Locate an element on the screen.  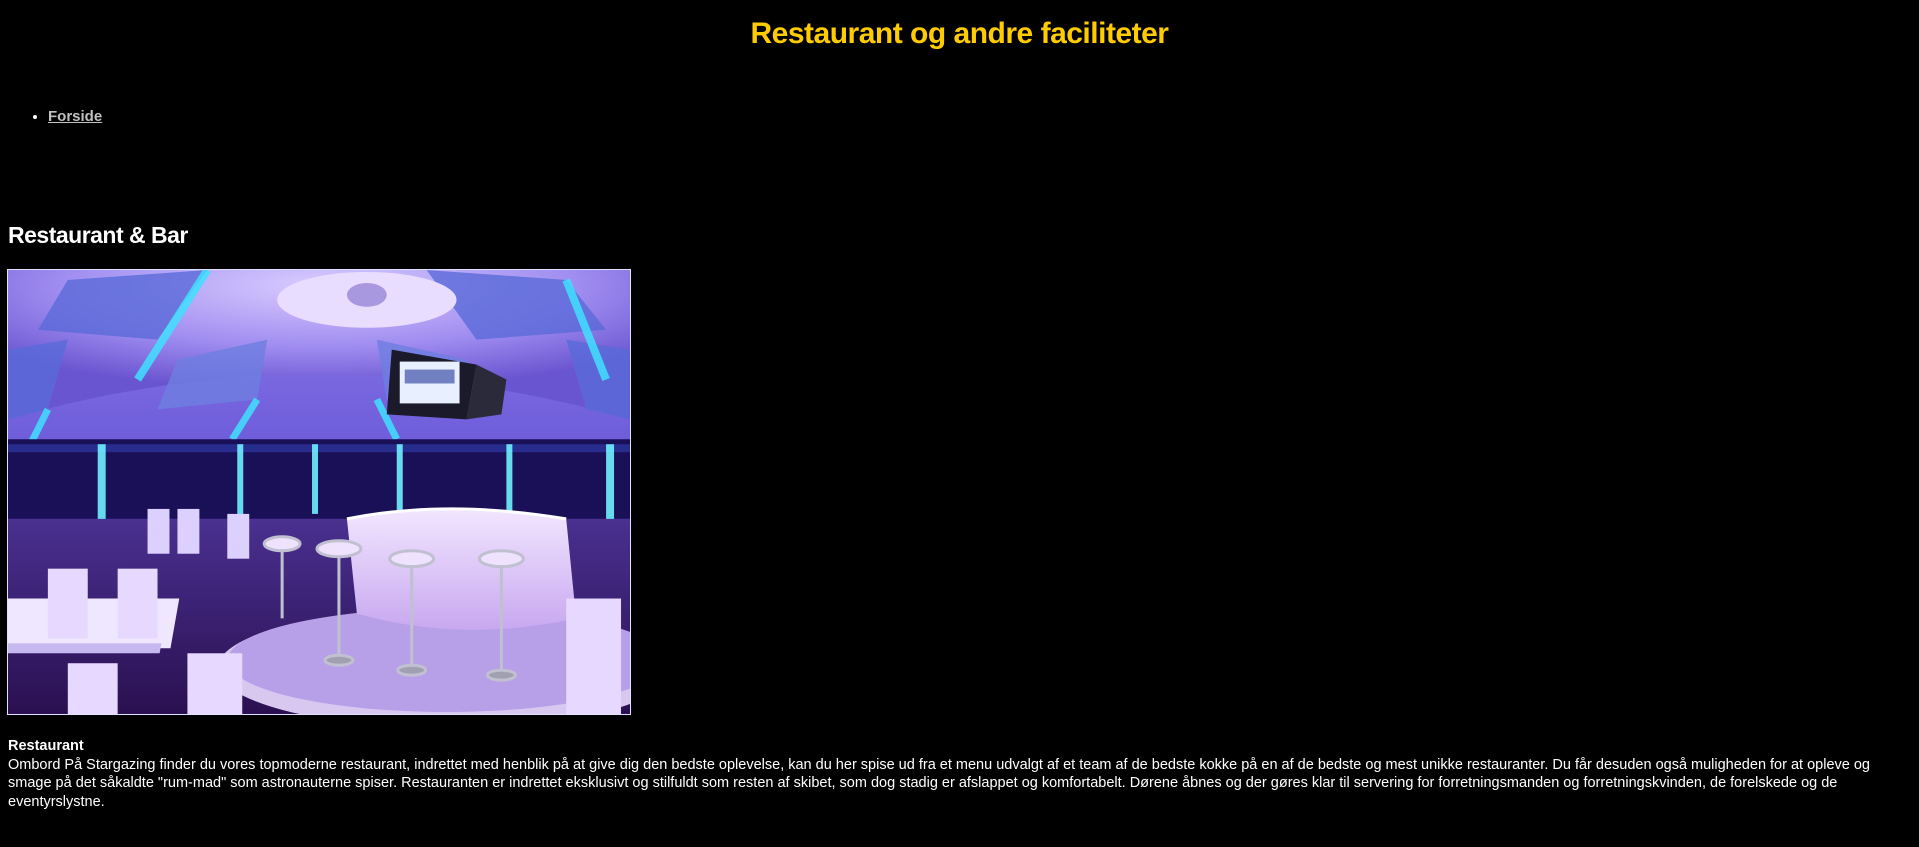
nav-item-forside: Forside is located at coordinates (75, 116).